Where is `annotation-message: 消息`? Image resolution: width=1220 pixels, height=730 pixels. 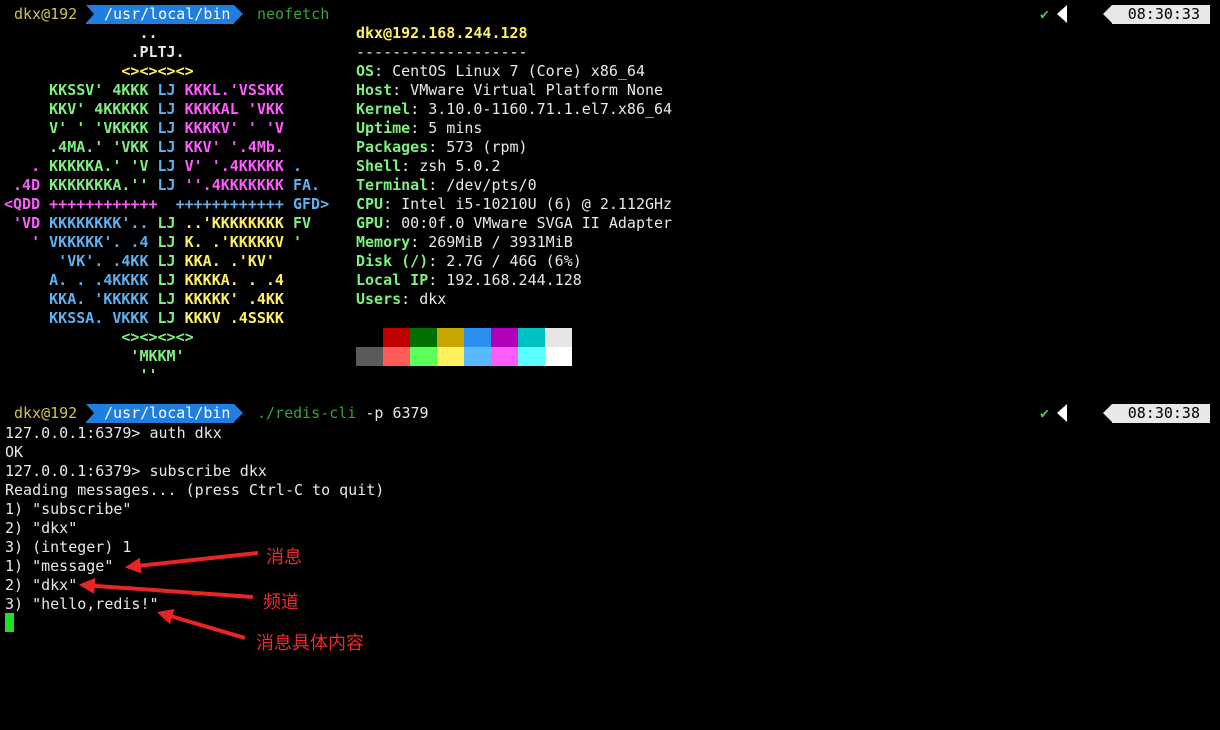 annotation-message: 消息 is located at coordinates (284, 557).